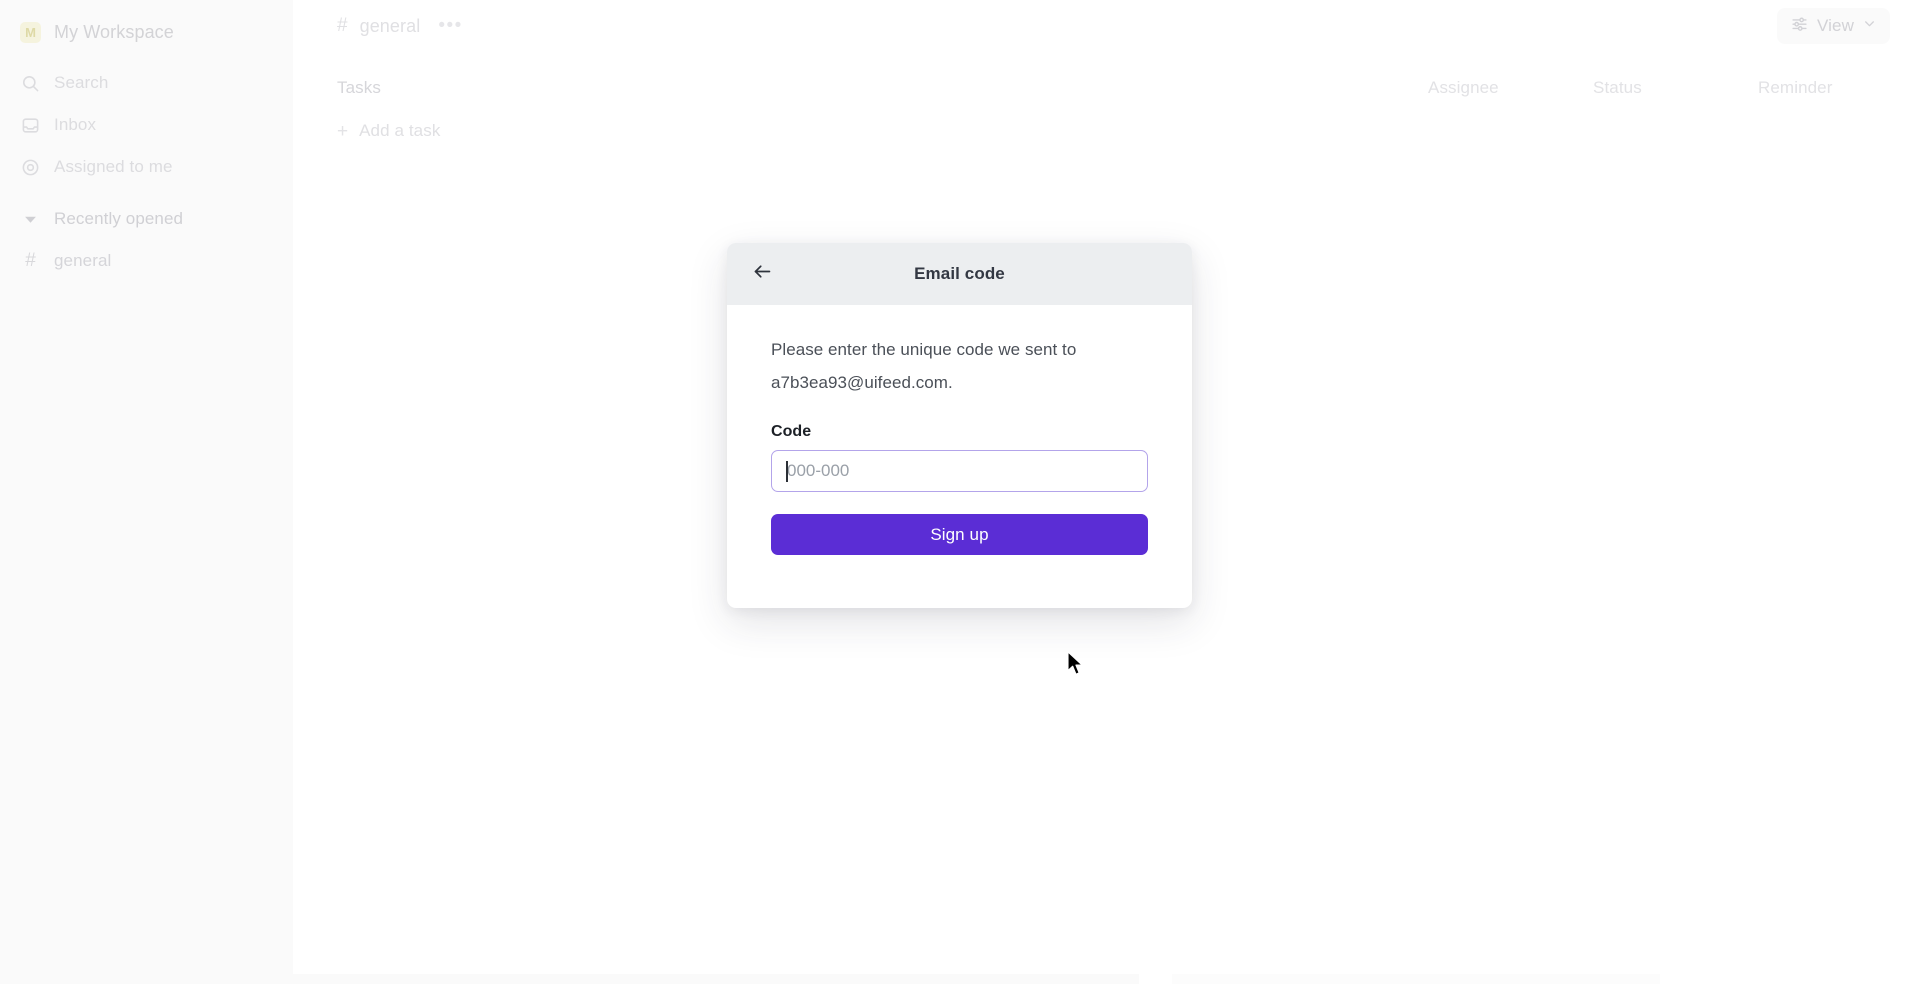 This screenshot has width=1920, height=984. I want to click on add-task-button: + Add a task, so click(1106, 131).